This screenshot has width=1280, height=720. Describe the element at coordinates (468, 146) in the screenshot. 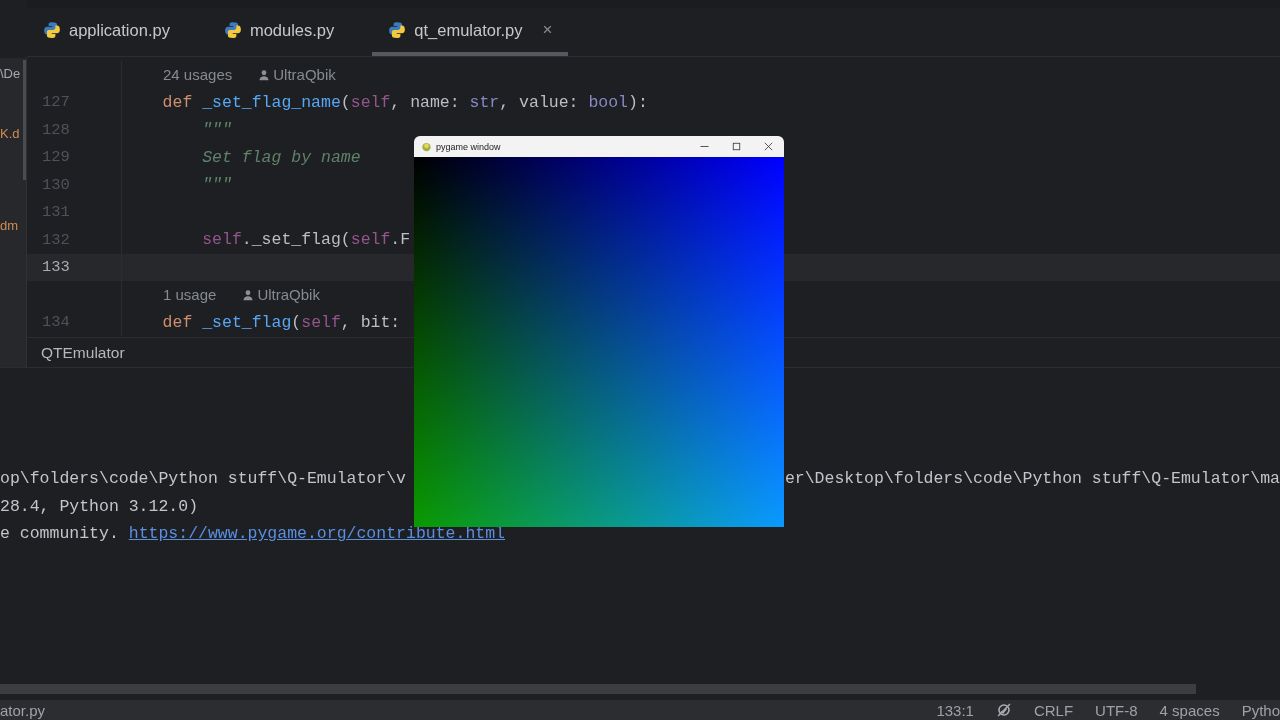

I see `window-title: pygame window` at that location.